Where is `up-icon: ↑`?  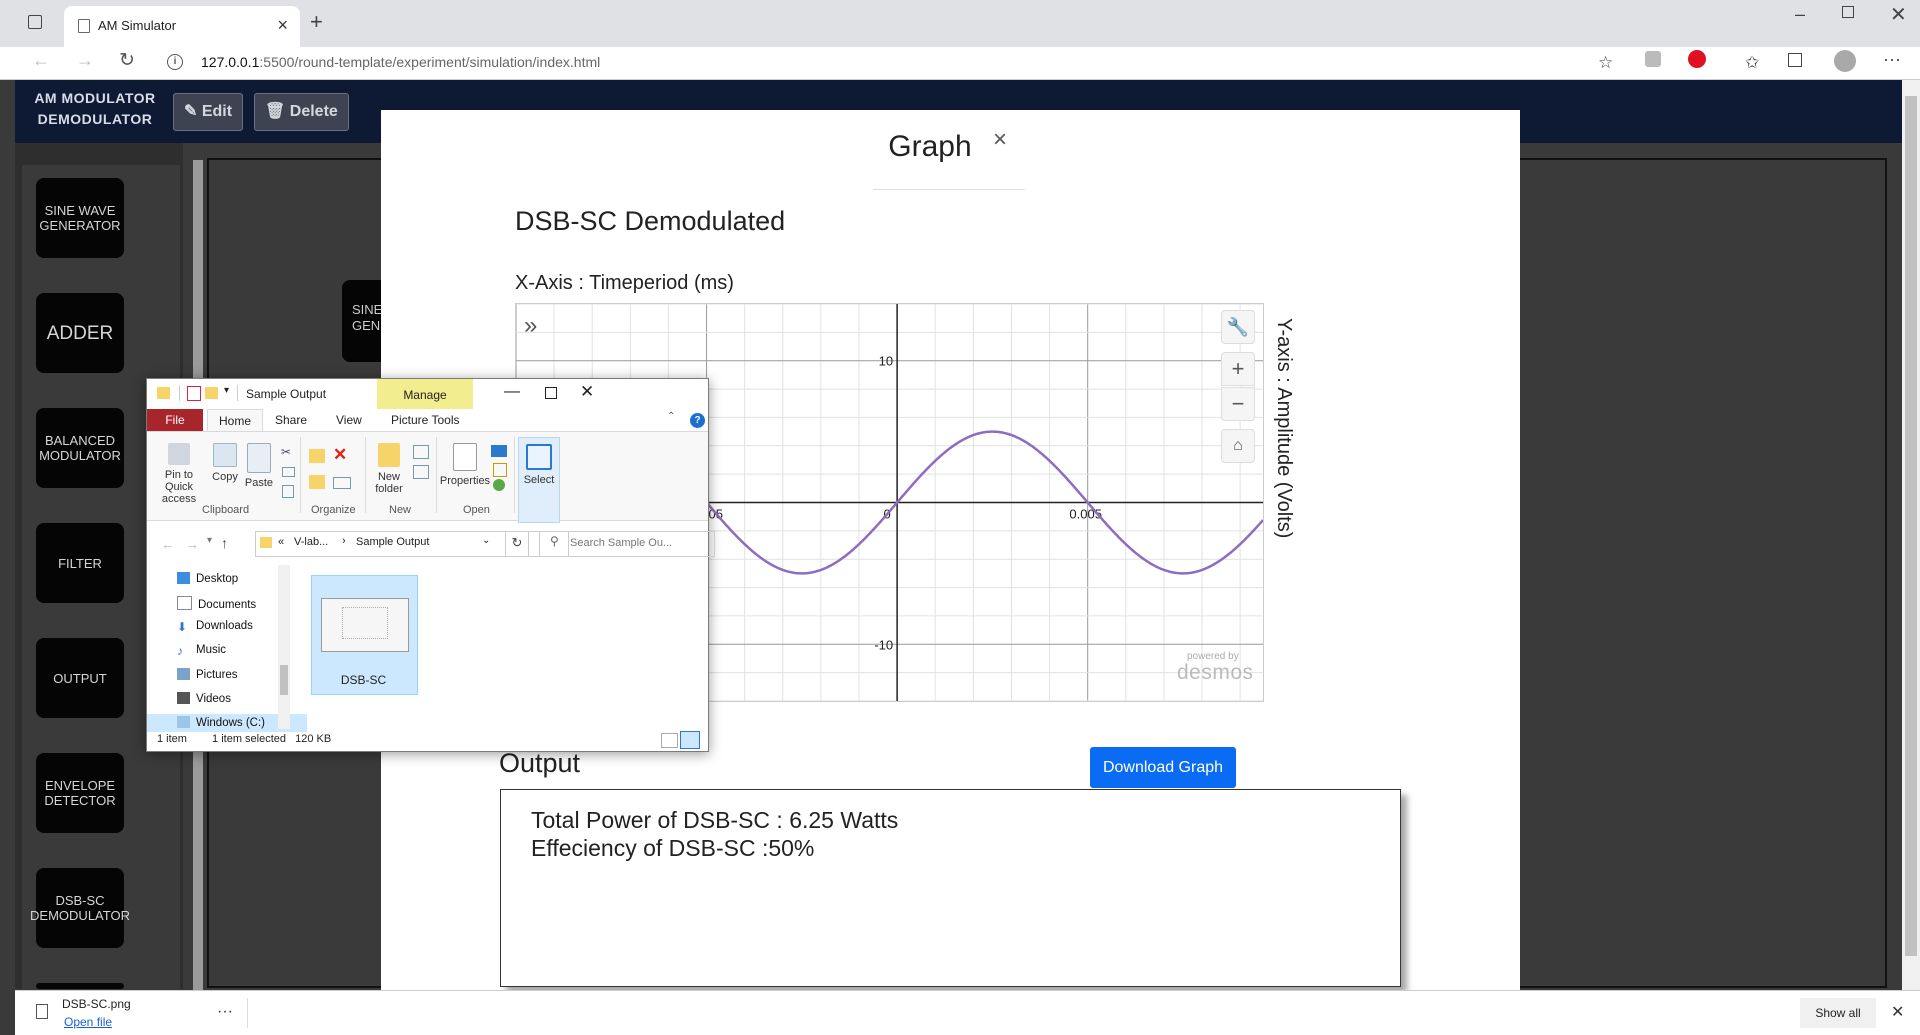
up-icon: ↑ is located at coordinates (224, 543).